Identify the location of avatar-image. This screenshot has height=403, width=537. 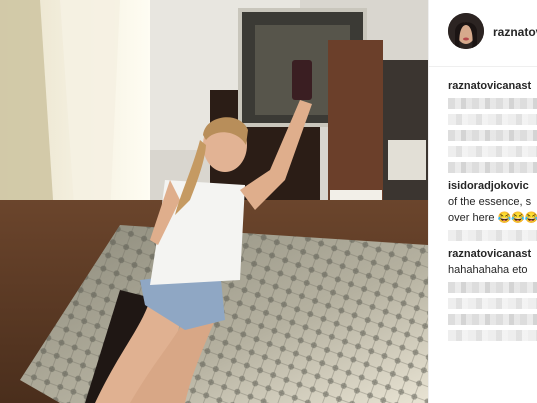
(466, 31).